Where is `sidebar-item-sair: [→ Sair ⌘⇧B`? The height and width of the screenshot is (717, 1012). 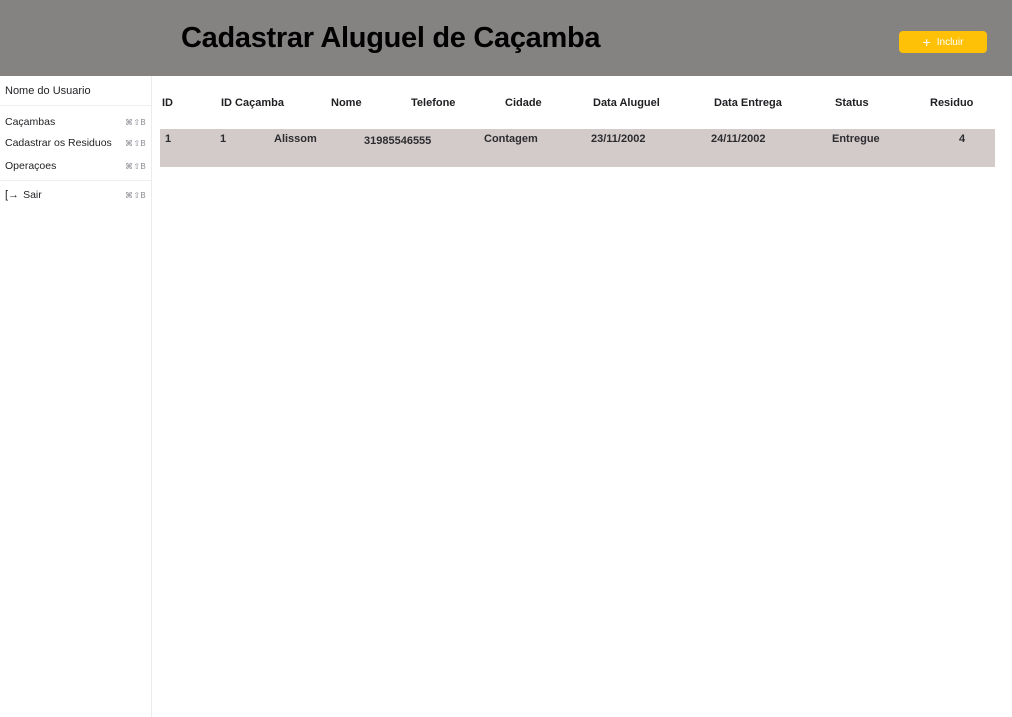
sidebar-item-sair: [→ Sair ⌘⇧B is located at coordinates (75, 195).